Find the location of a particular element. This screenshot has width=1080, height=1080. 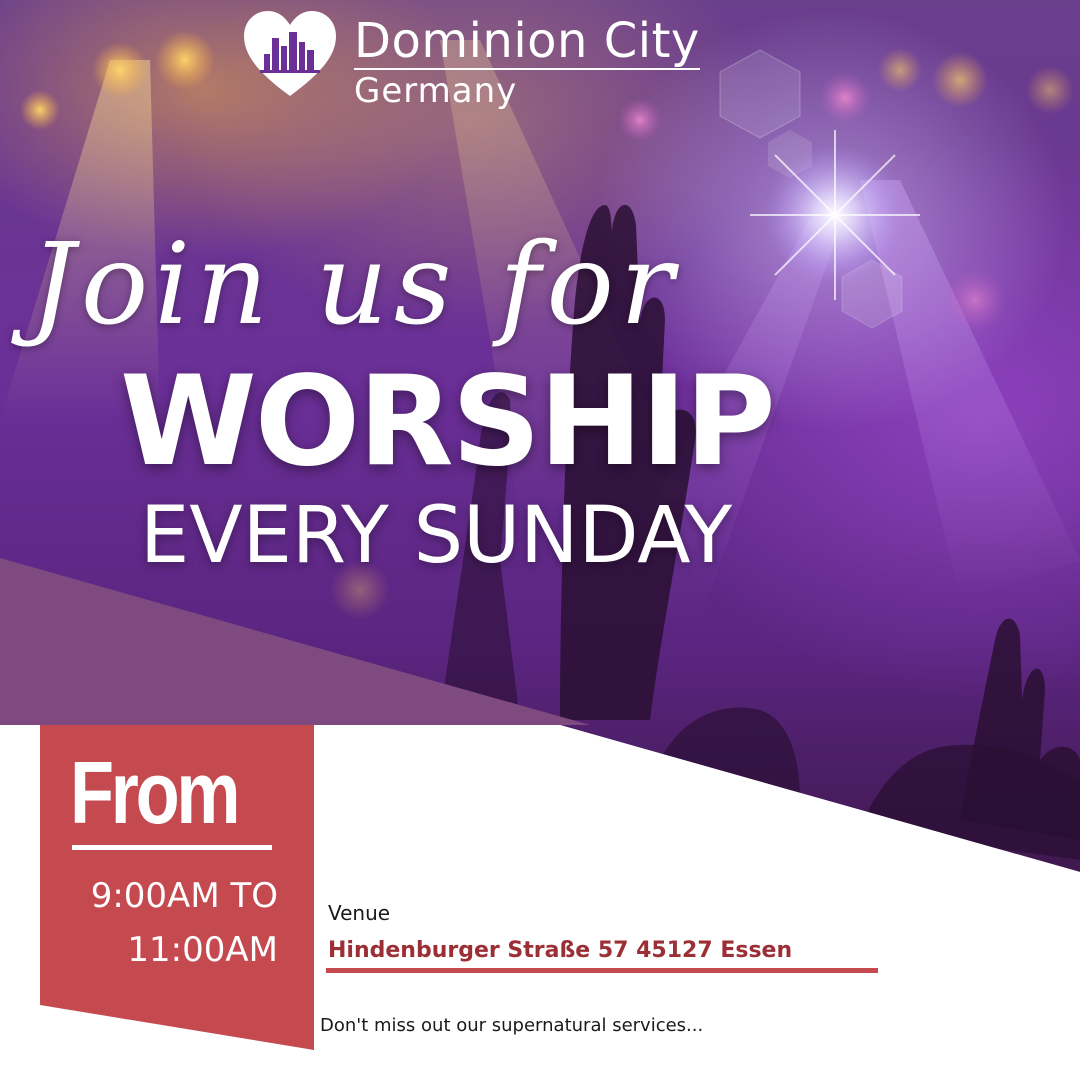

venue-address: Hindenburger Straße 57 45127 Essen is located at coordinates (560, 950).